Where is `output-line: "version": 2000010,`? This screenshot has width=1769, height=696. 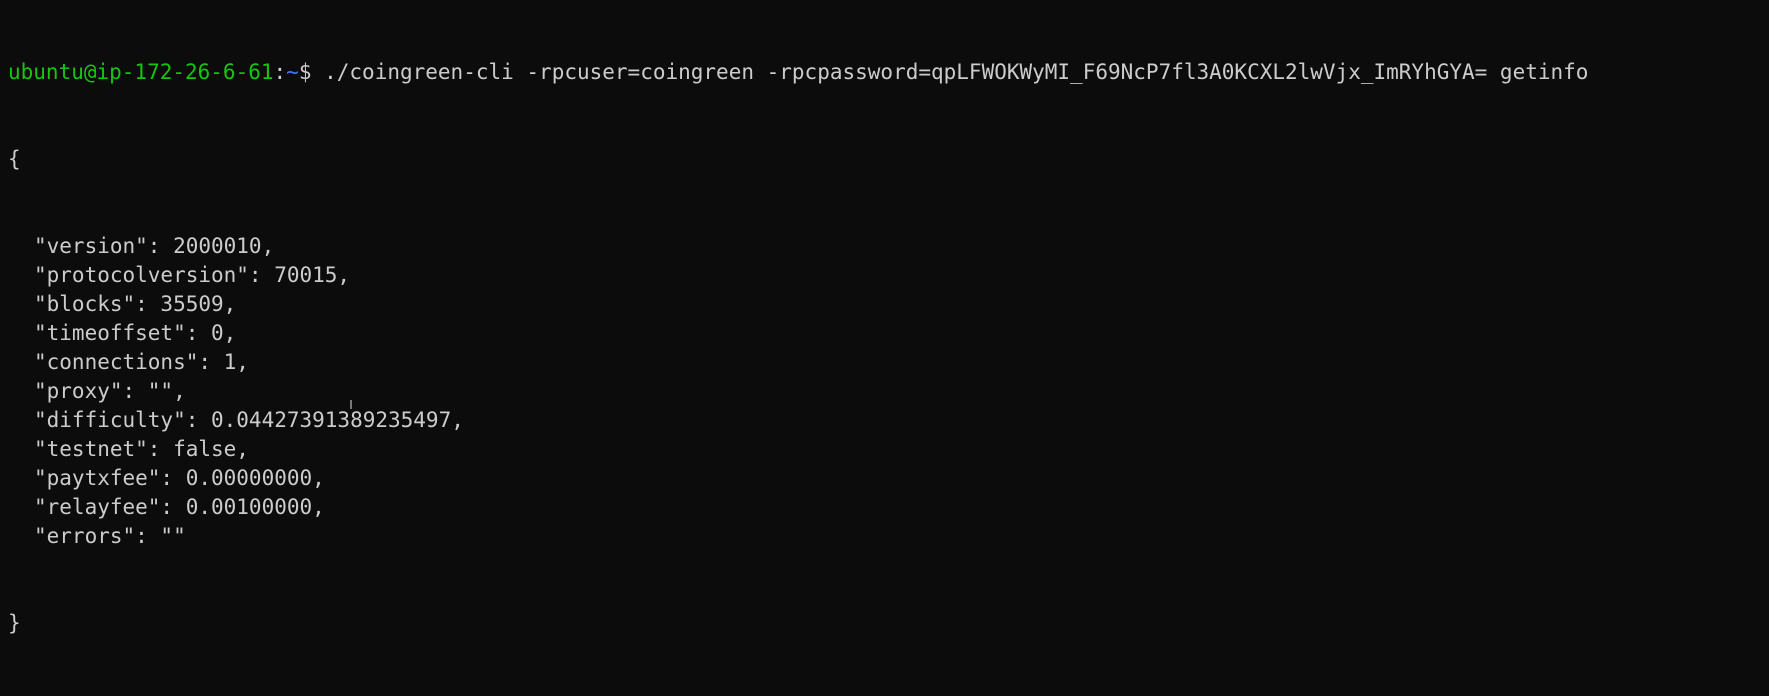 output-line: "version": 2000010, is located at coordinates (884, 246).